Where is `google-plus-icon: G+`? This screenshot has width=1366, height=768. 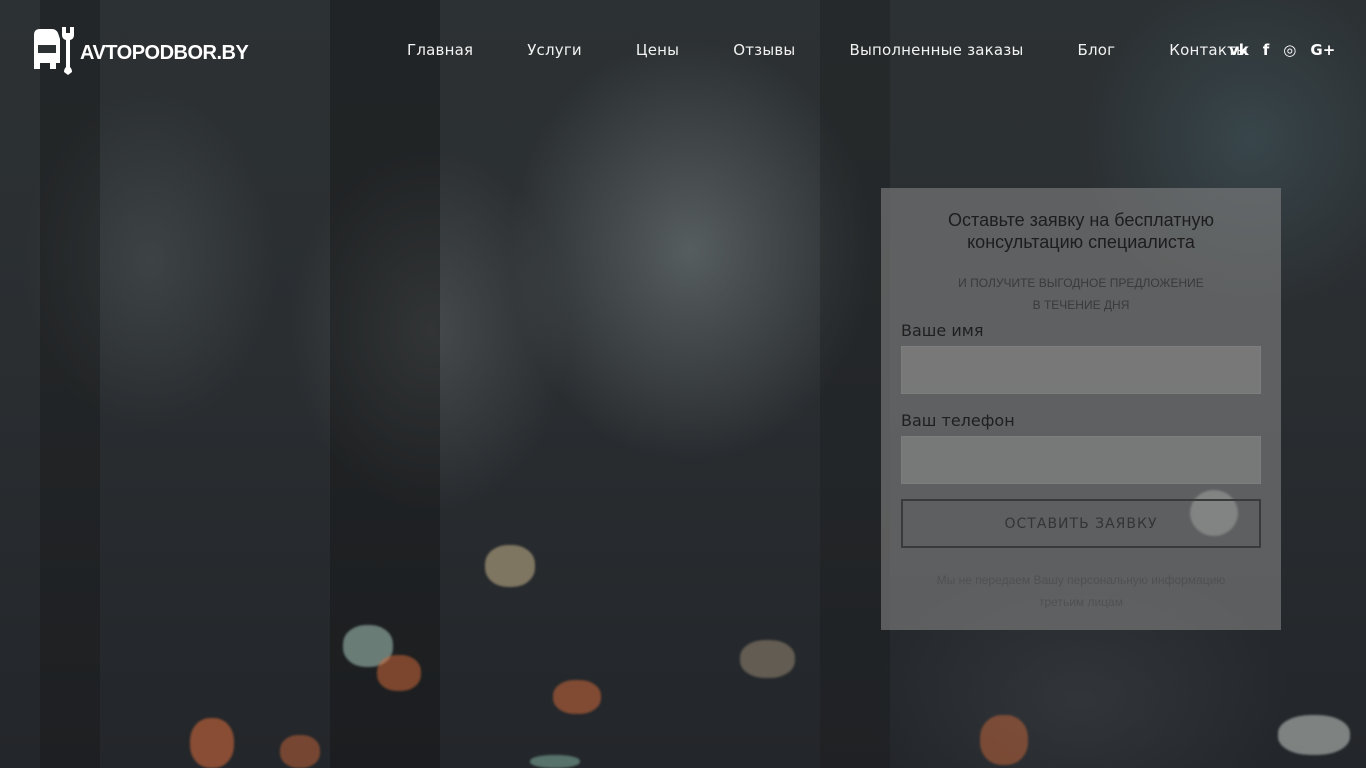 google-plus-icon: G+ is located at coordinates (1322, 50).